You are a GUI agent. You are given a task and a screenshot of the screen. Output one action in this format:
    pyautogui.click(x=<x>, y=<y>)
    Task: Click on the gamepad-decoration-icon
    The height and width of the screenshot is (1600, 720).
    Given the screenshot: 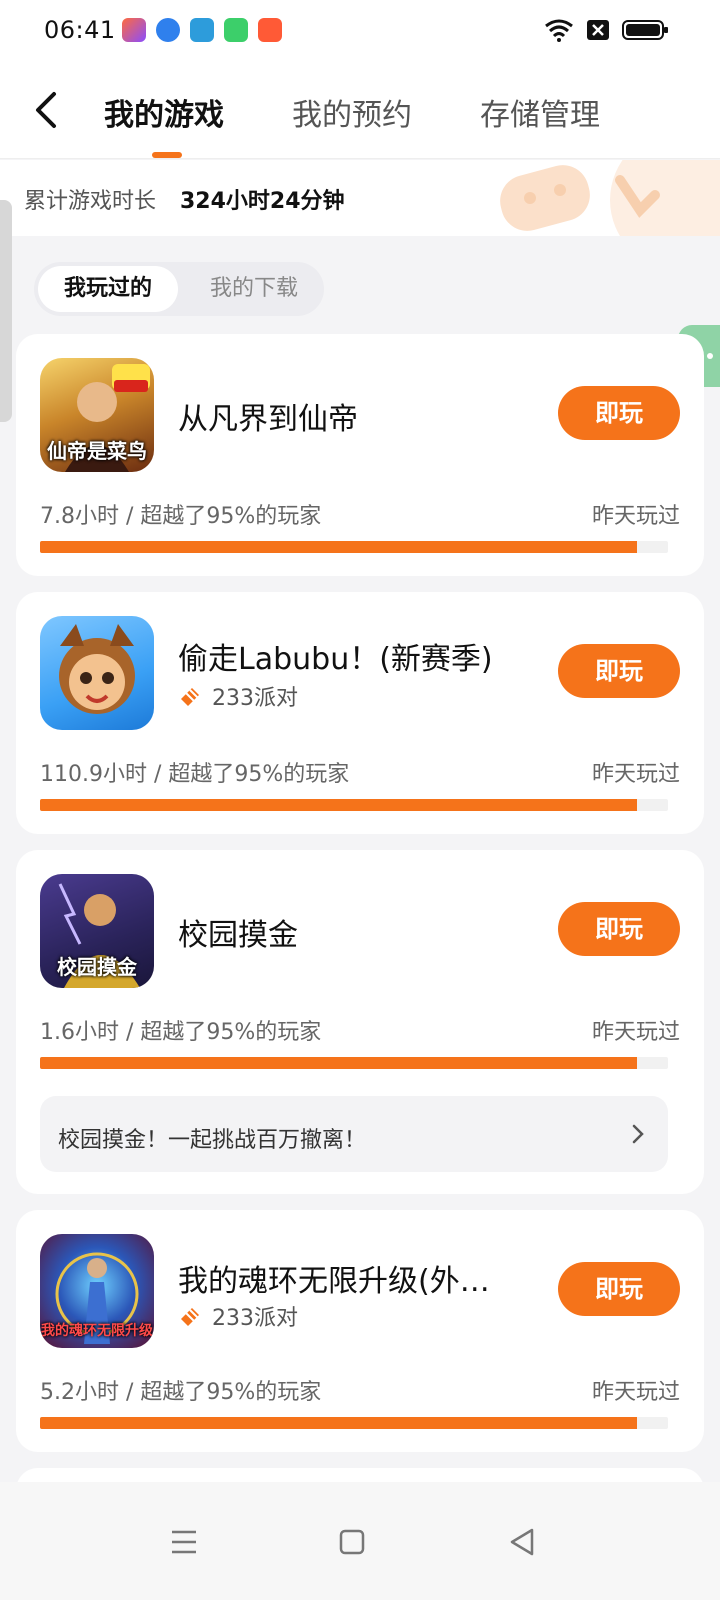 What is the action you would take?
    pyautogui.click(x=610, y=198)
    